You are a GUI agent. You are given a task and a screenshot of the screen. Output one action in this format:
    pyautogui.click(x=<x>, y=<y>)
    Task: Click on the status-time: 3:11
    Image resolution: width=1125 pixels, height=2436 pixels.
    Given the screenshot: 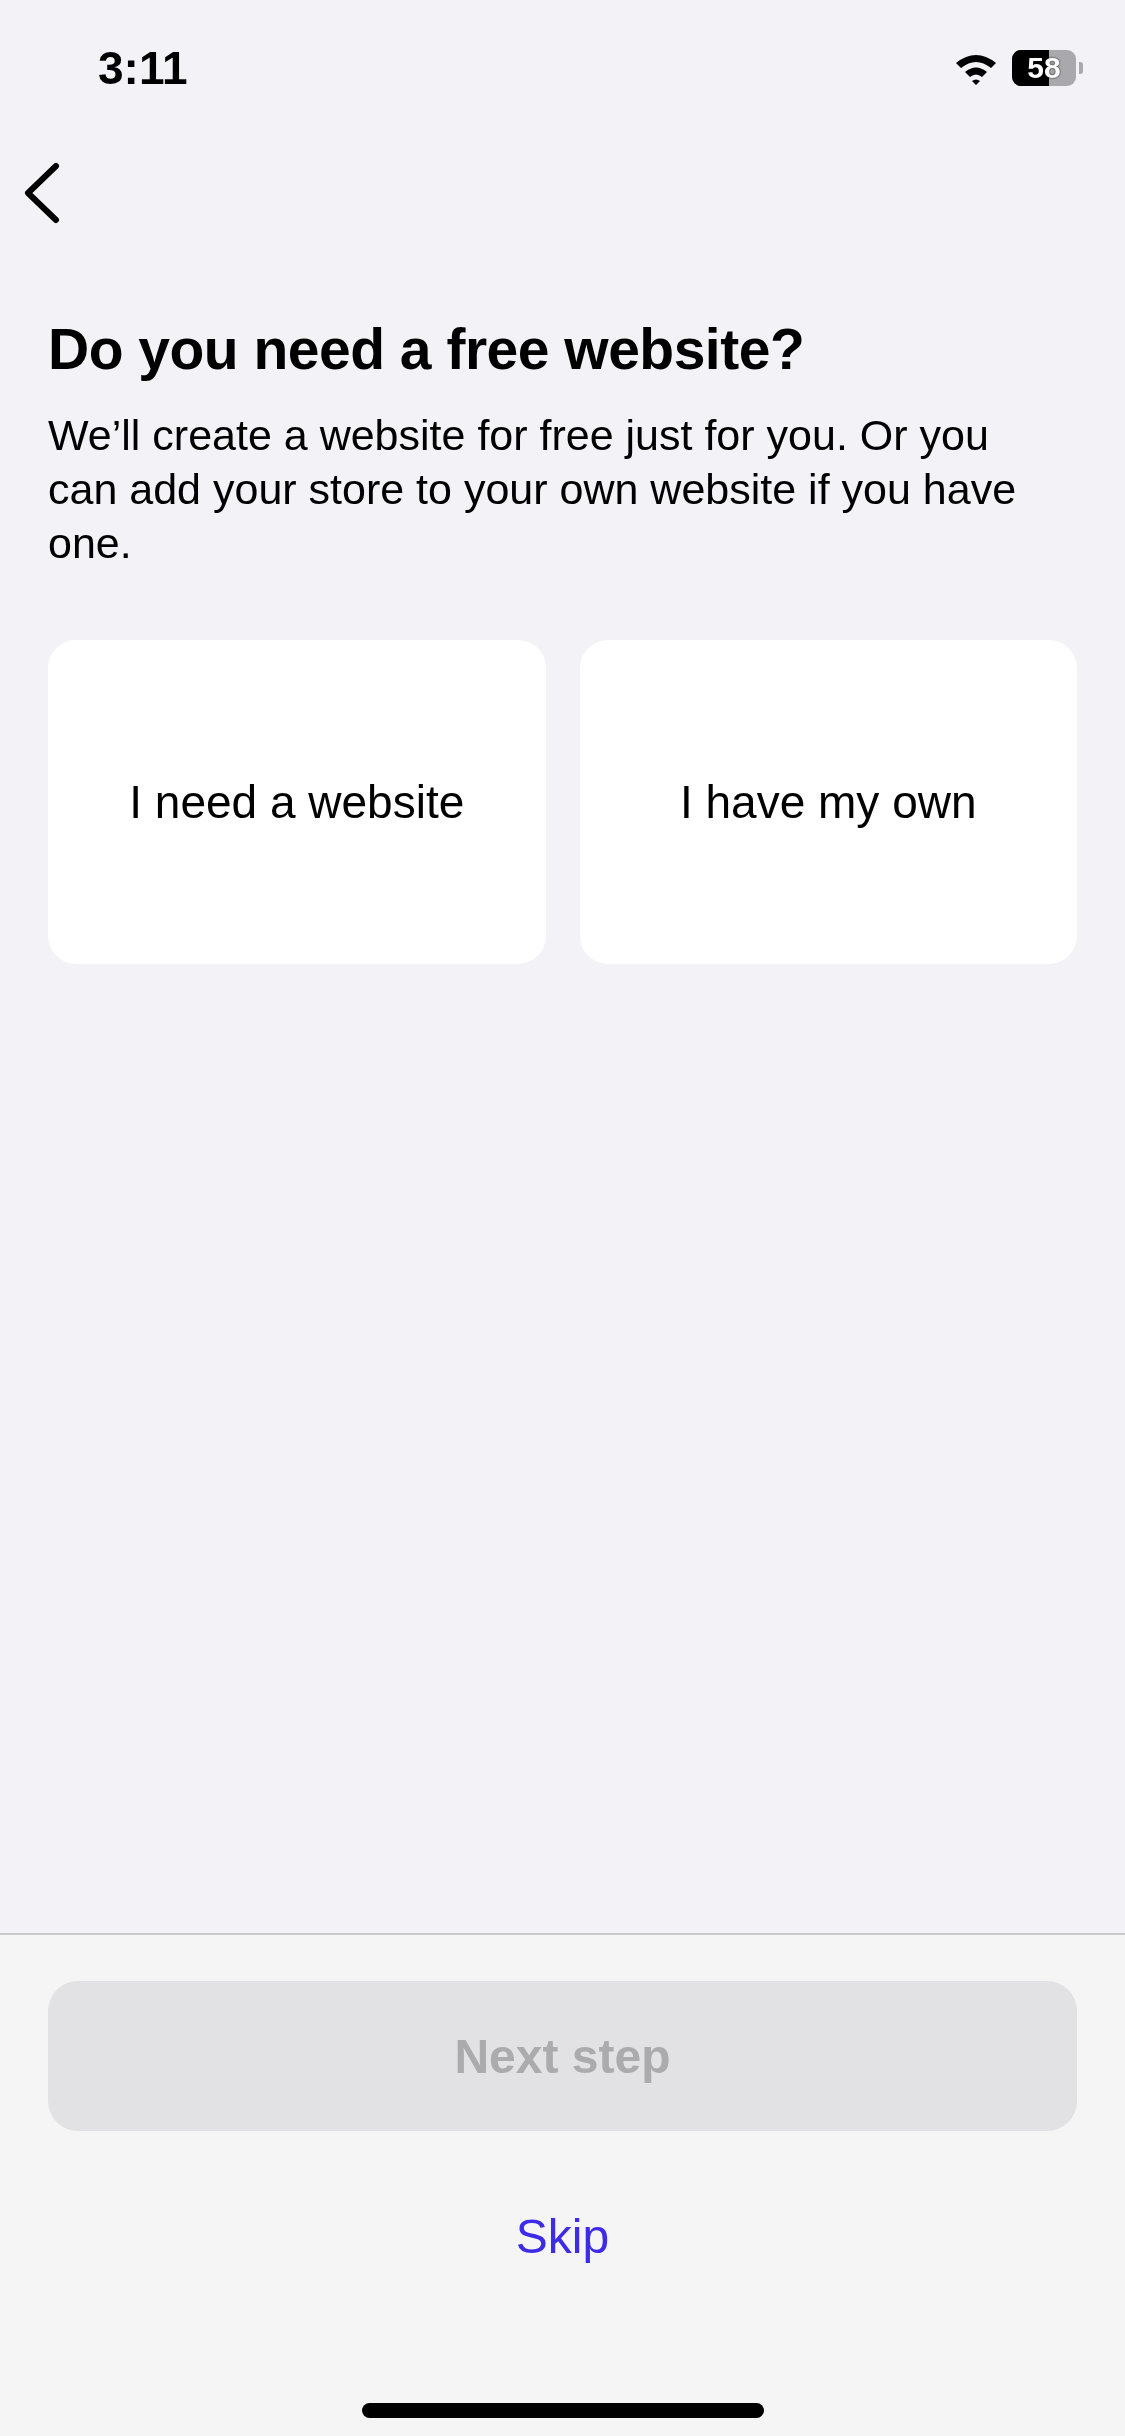 What is the action you would take?
    pyautogui.click(x=143, y=68)
    